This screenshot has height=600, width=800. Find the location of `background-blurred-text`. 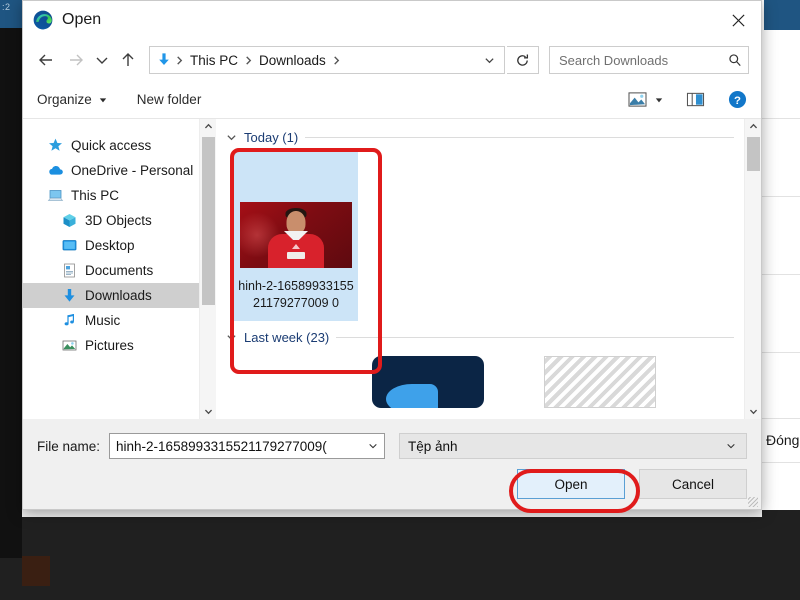

background-blurred-text is located at coordinates (3, 519).